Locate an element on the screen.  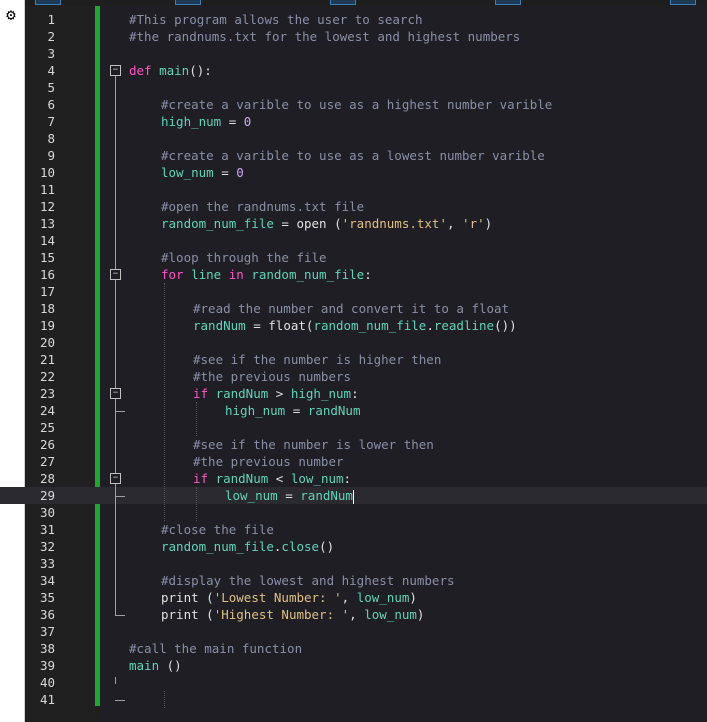
code-line: 22 #the previous numbers is located at coordinates (353, 376).